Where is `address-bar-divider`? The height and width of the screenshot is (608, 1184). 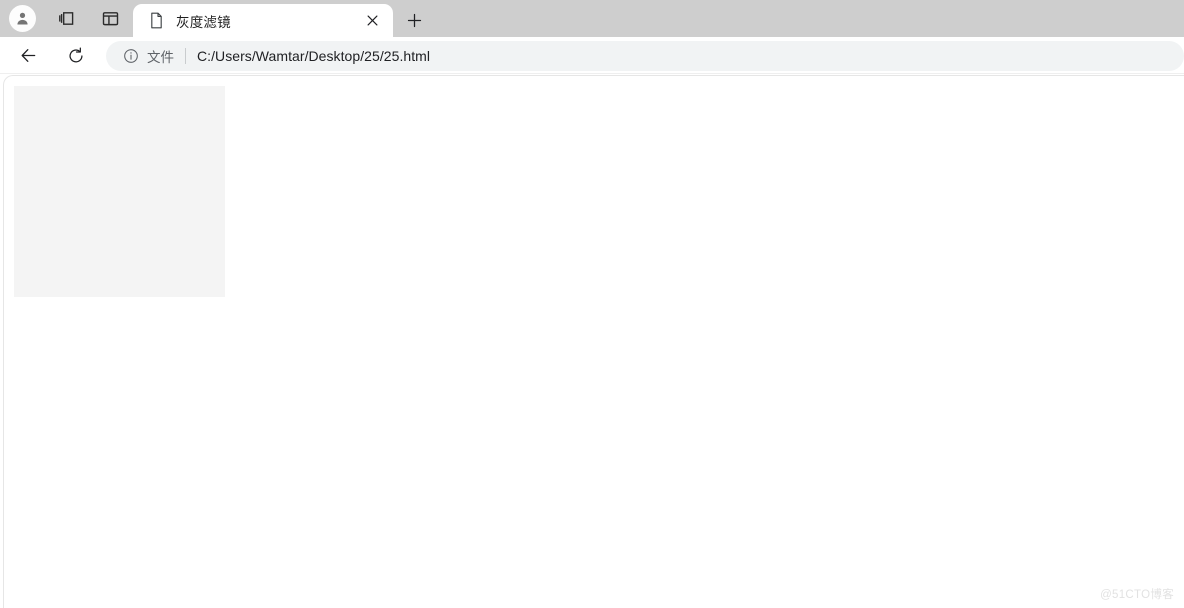
address-bar-divider is located at coordinates (185, 55).